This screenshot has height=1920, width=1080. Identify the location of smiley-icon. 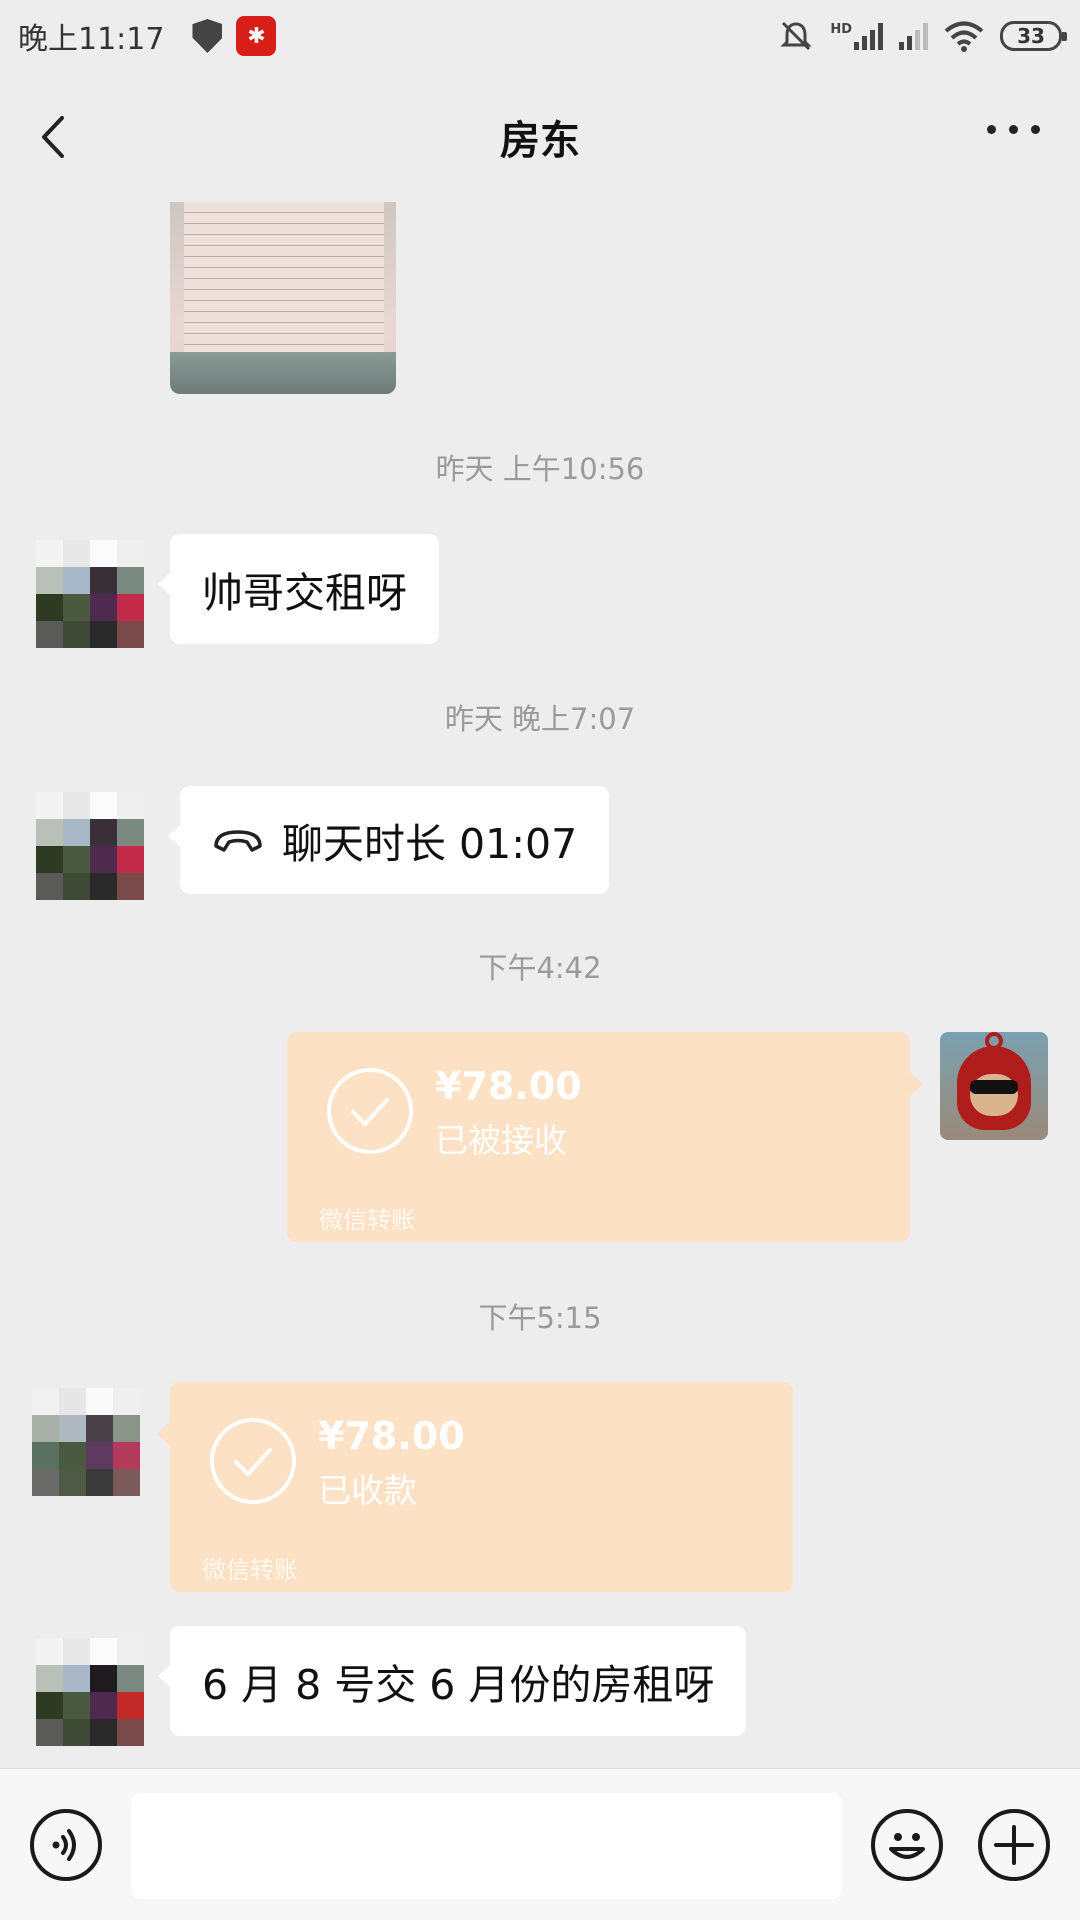
(907, 1846).